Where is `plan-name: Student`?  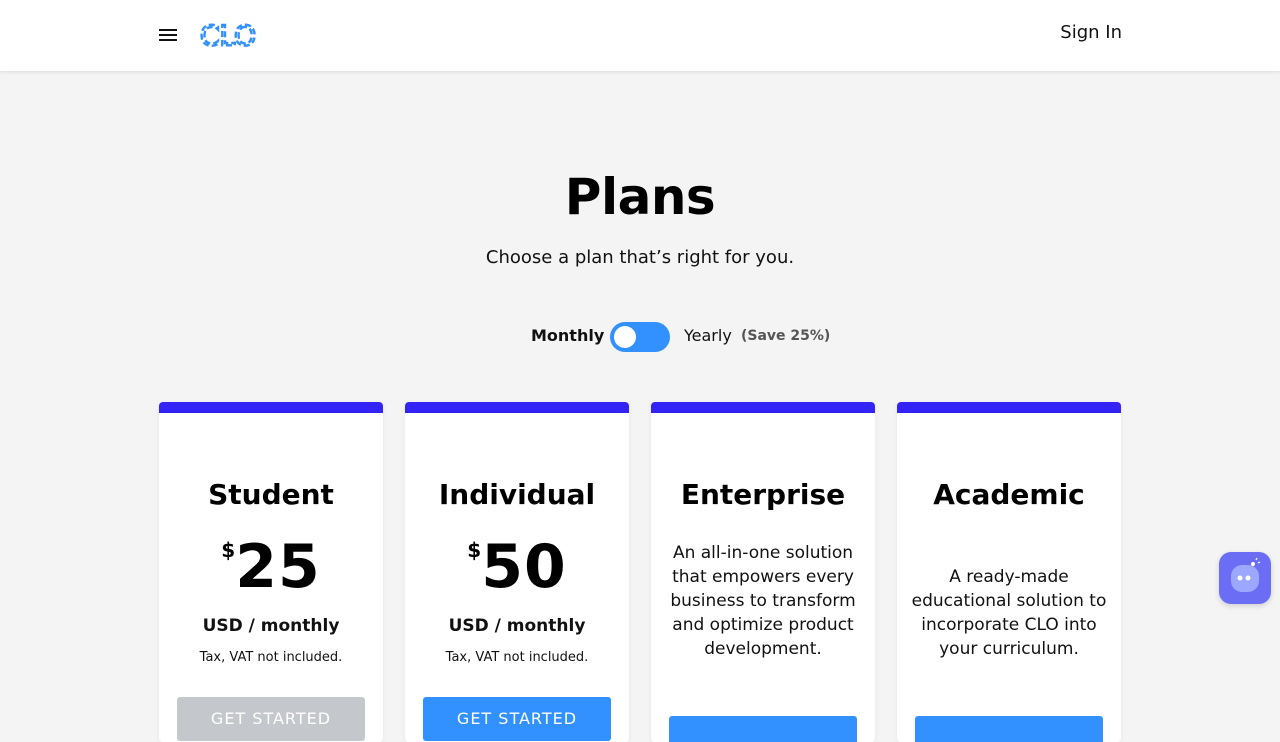
plan-name: Student is located at coordinates (271, 494).